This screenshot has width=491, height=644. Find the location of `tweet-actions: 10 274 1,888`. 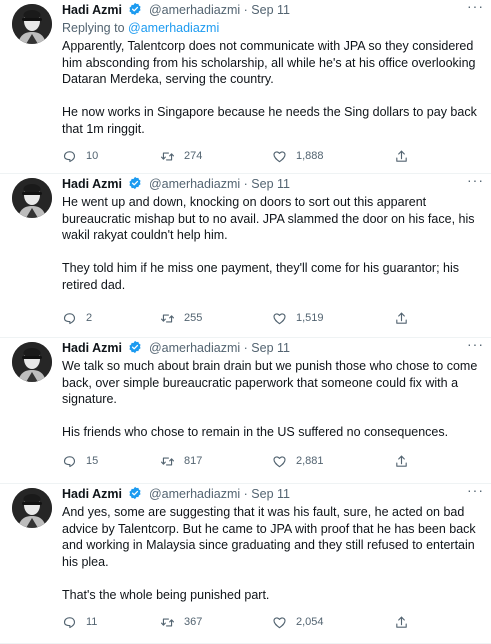

tweet-actions: 10 274 1,888 is located at coordinates (242, 156).